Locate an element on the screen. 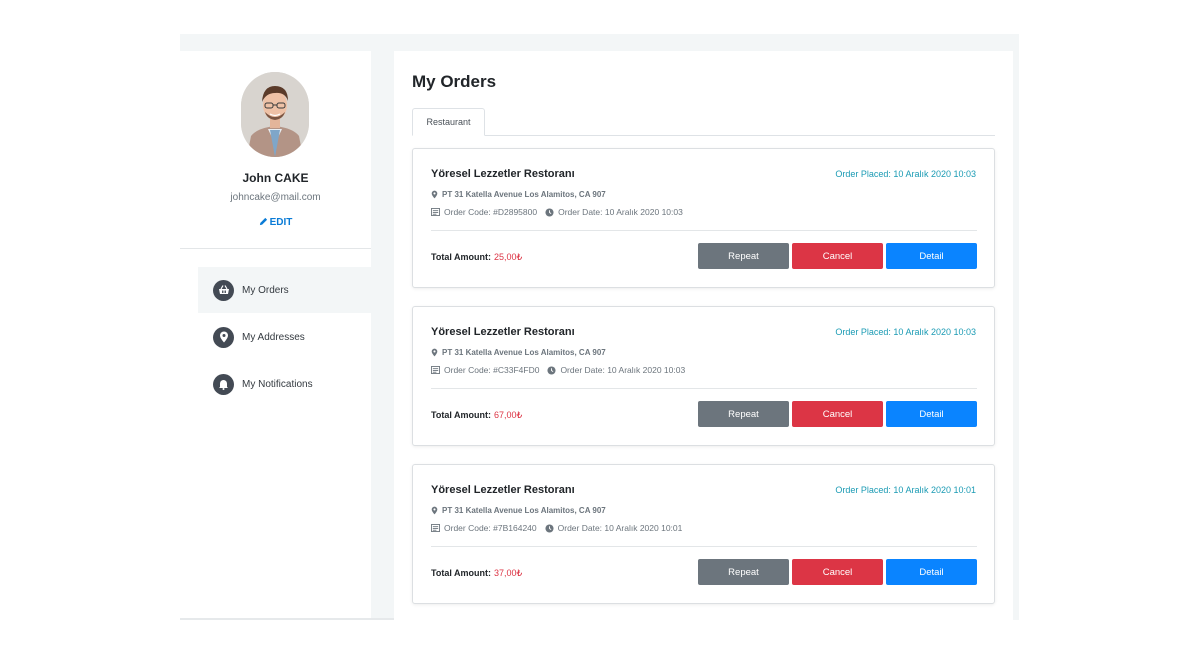 The image size is (1200, 653). edit-label: EDIT is located at coordinates (281, 222).